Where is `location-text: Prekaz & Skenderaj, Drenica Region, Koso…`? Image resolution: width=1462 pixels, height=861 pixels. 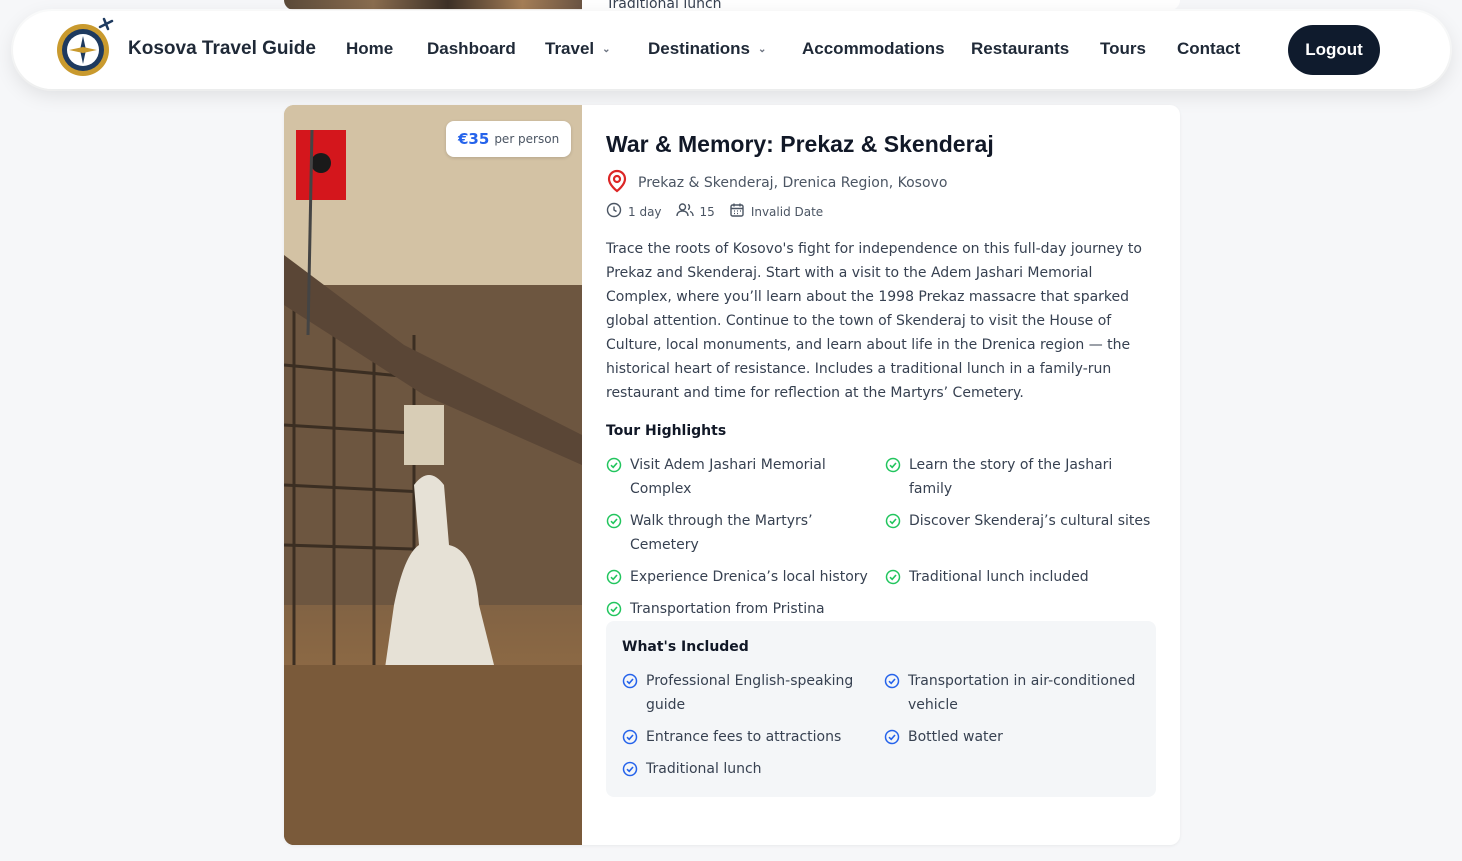 location-text: Prekaz & Skenderaj, Drenica Region, Koso… is located at coordinates (793, 183).